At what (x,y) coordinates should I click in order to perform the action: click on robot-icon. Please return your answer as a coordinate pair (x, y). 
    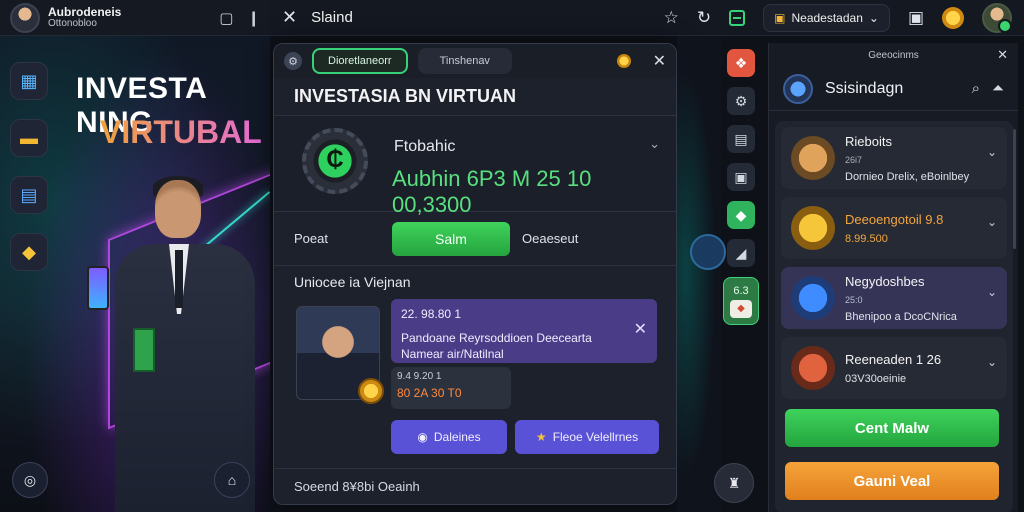
    Looking at the image, I should click on (813, 158).